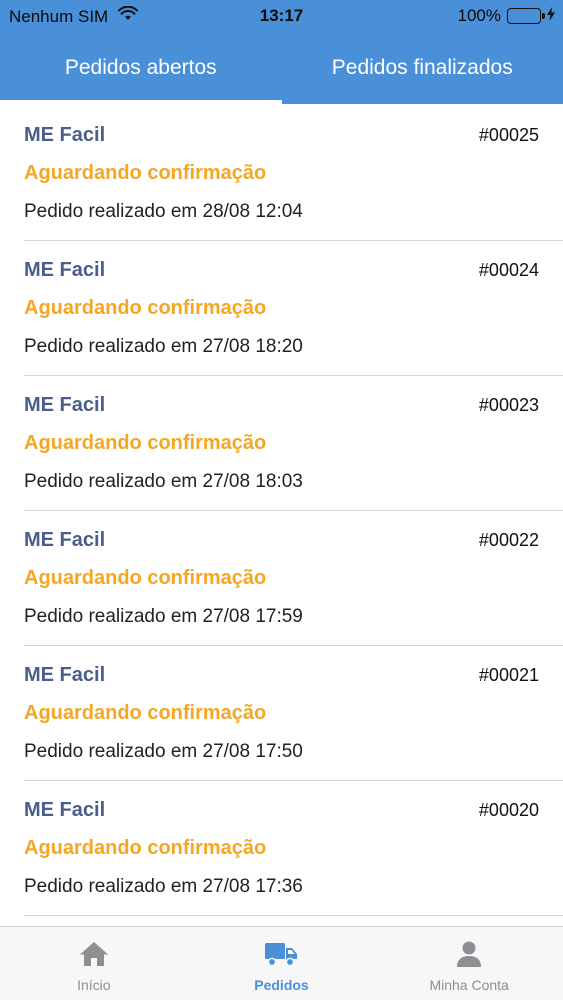 Image resolution: width=563 pixels, height=1000 pixels. What do you see at coordinates (163, 481) in the screenshot?
I see `order-date: Pedido realizado em 27/08 18:03` at bounding box center [163, 481].